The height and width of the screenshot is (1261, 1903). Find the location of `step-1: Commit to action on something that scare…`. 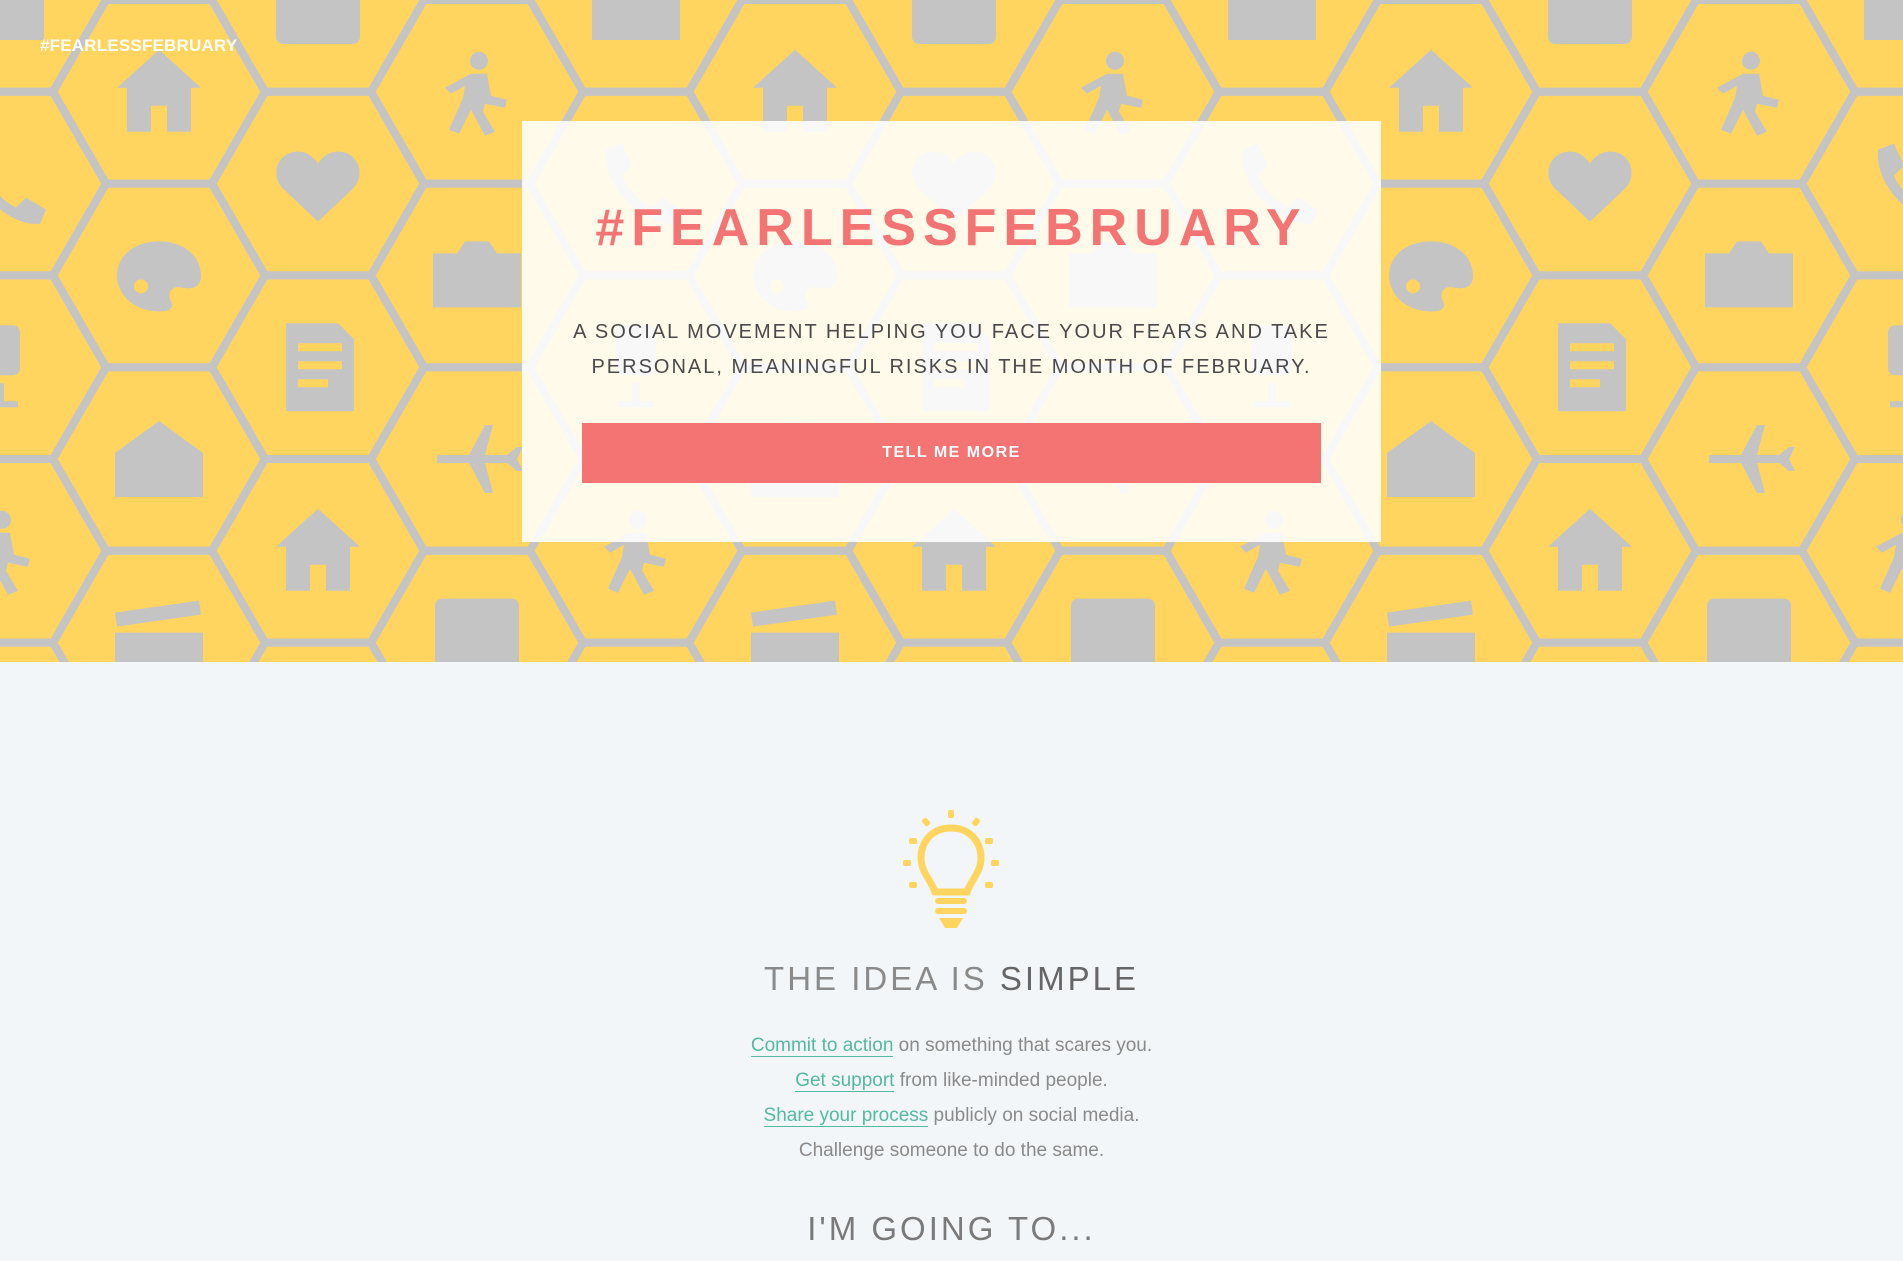

step-1: Commit to action on something that scare… is located at coordinates (951, 1045).